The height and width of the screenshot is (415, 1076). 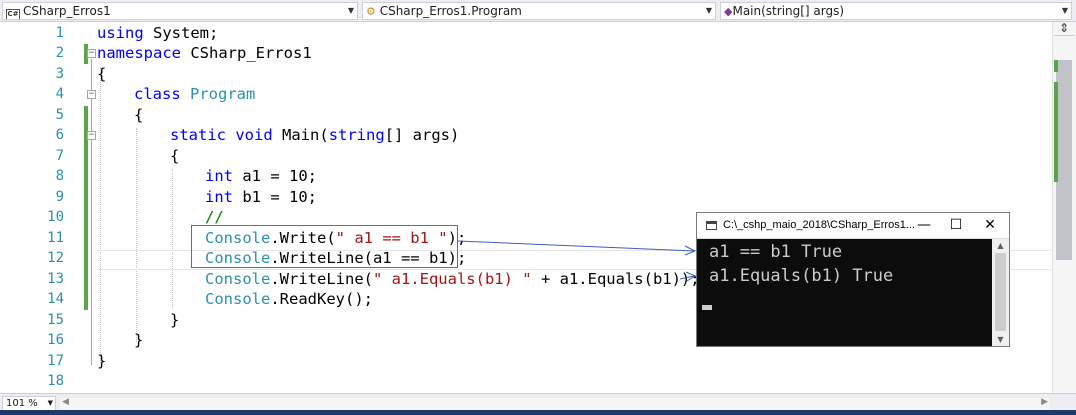 What do you see at coordinates (1000, 339) in the screenshot?
I see `scroll-down-icon: ▼` at bounding box center [1000, 339].